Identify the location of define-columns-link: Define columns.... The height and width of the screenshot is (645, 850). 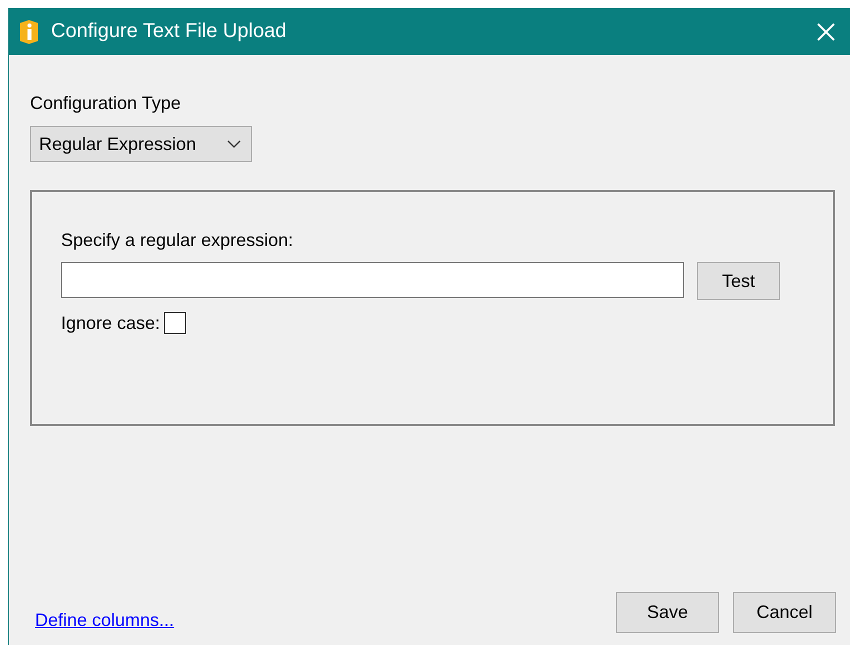
(104, 620).